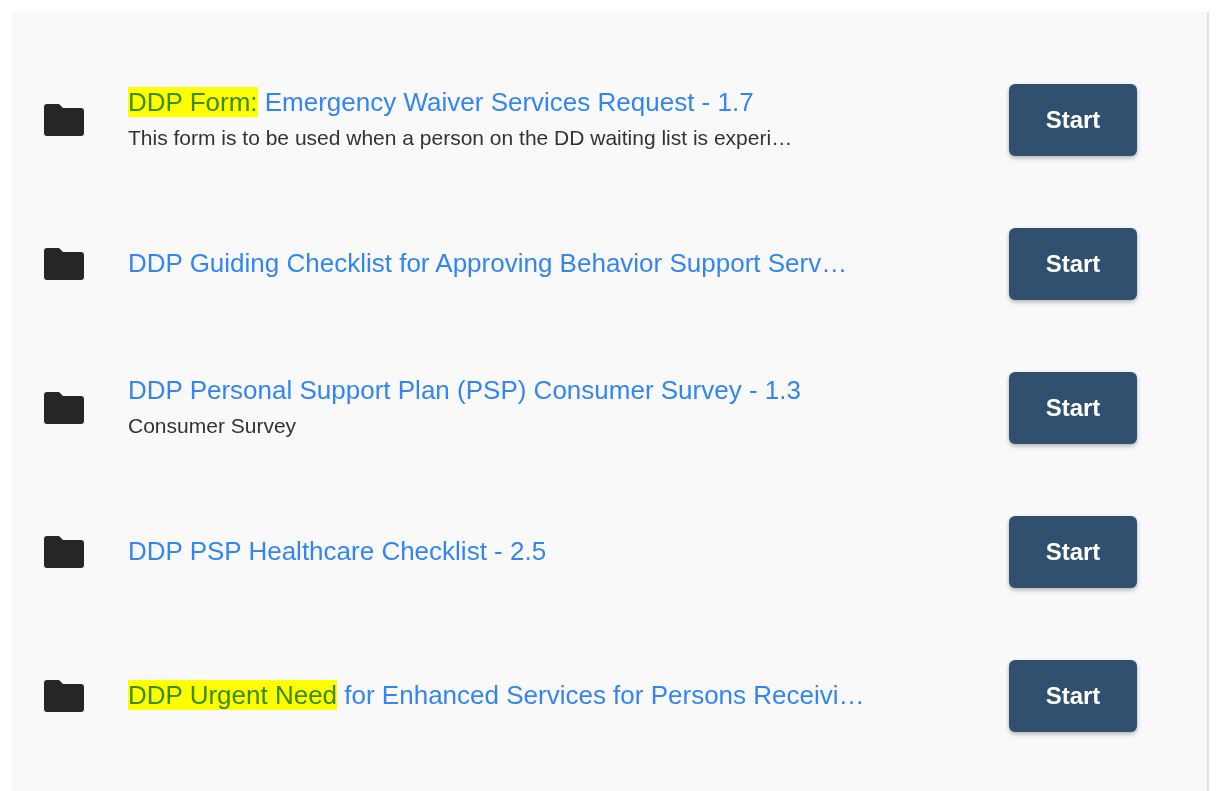  What do you see at coordinates (213, 426) in the screenshot?
I see `form-description: Consumer Survey` at bounding box center [213, 426].